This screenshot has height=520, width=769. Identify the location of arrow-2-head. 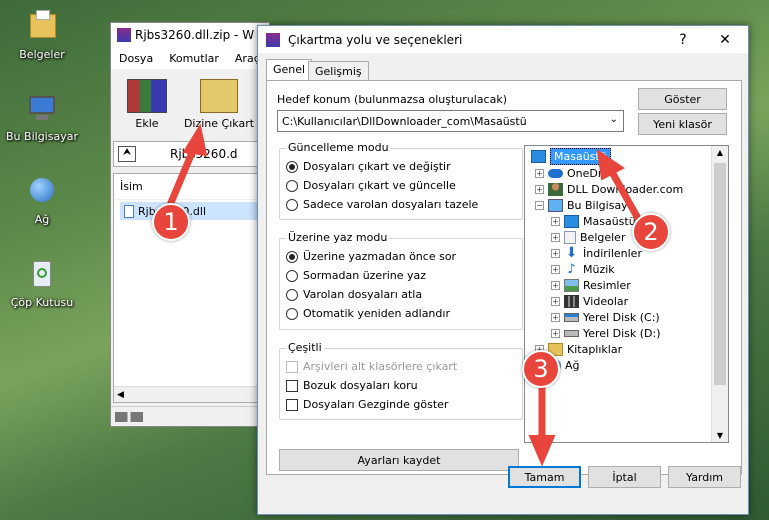
(610, 164).